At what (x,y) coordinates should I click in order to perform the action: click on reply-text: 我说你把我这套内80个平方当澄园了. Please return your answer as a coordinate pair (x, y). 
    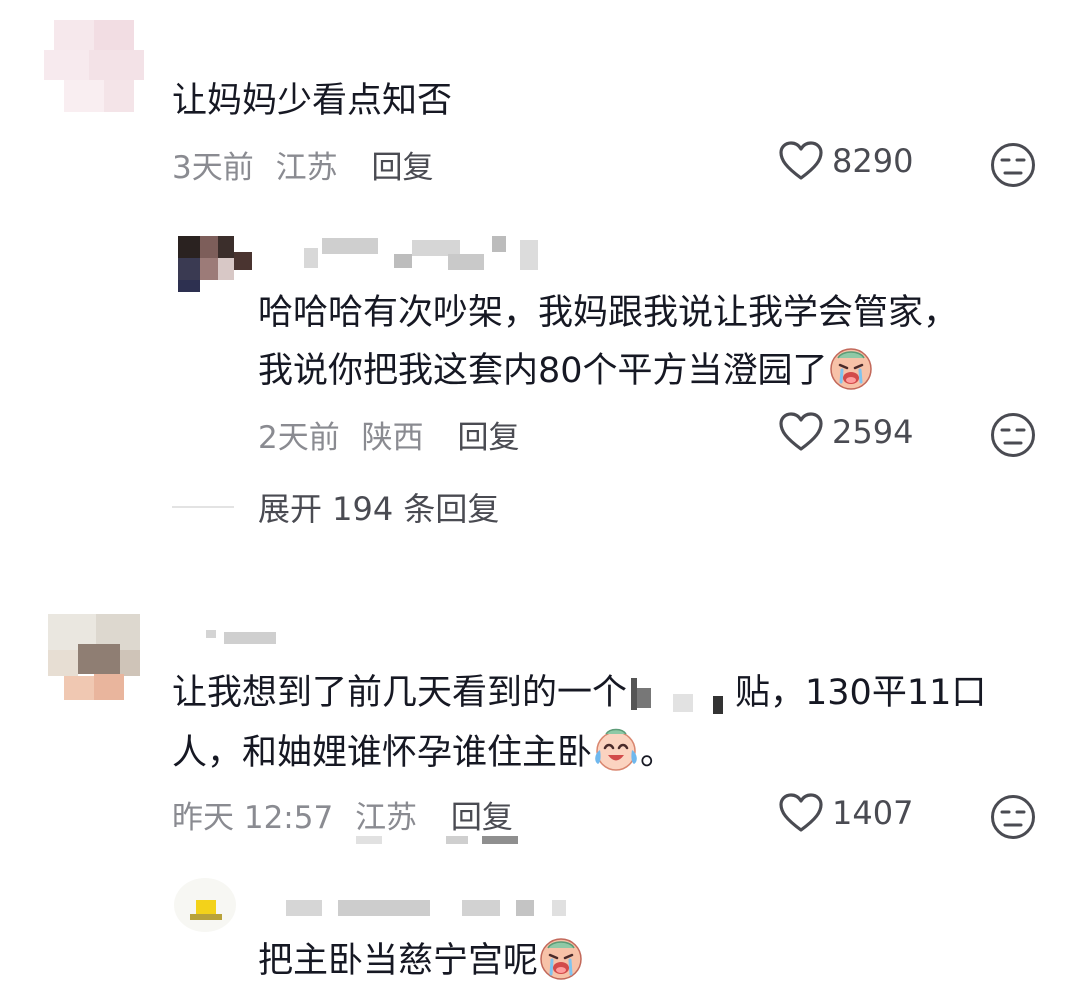
    Looking at the image, I should click on (543, 371).